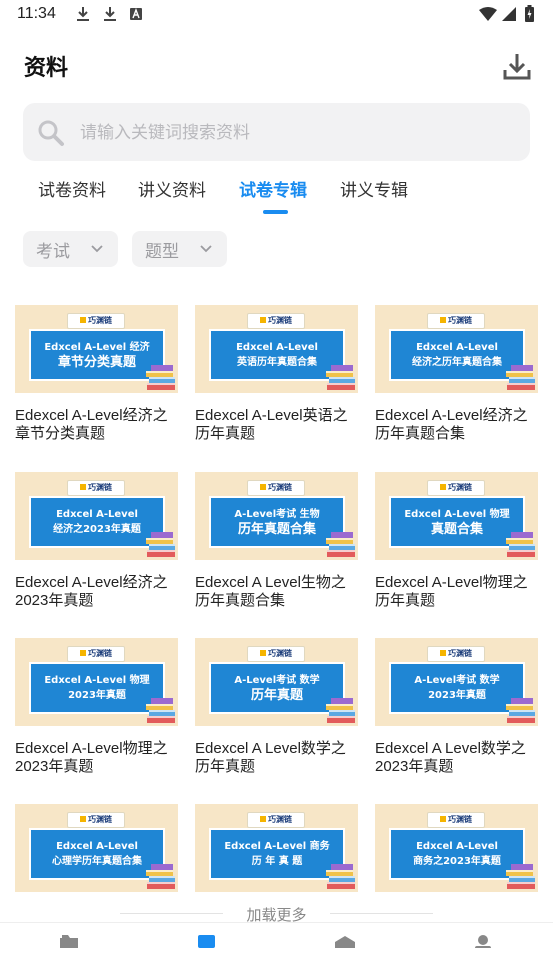  I want to click on message-icon, so click(345, 942).